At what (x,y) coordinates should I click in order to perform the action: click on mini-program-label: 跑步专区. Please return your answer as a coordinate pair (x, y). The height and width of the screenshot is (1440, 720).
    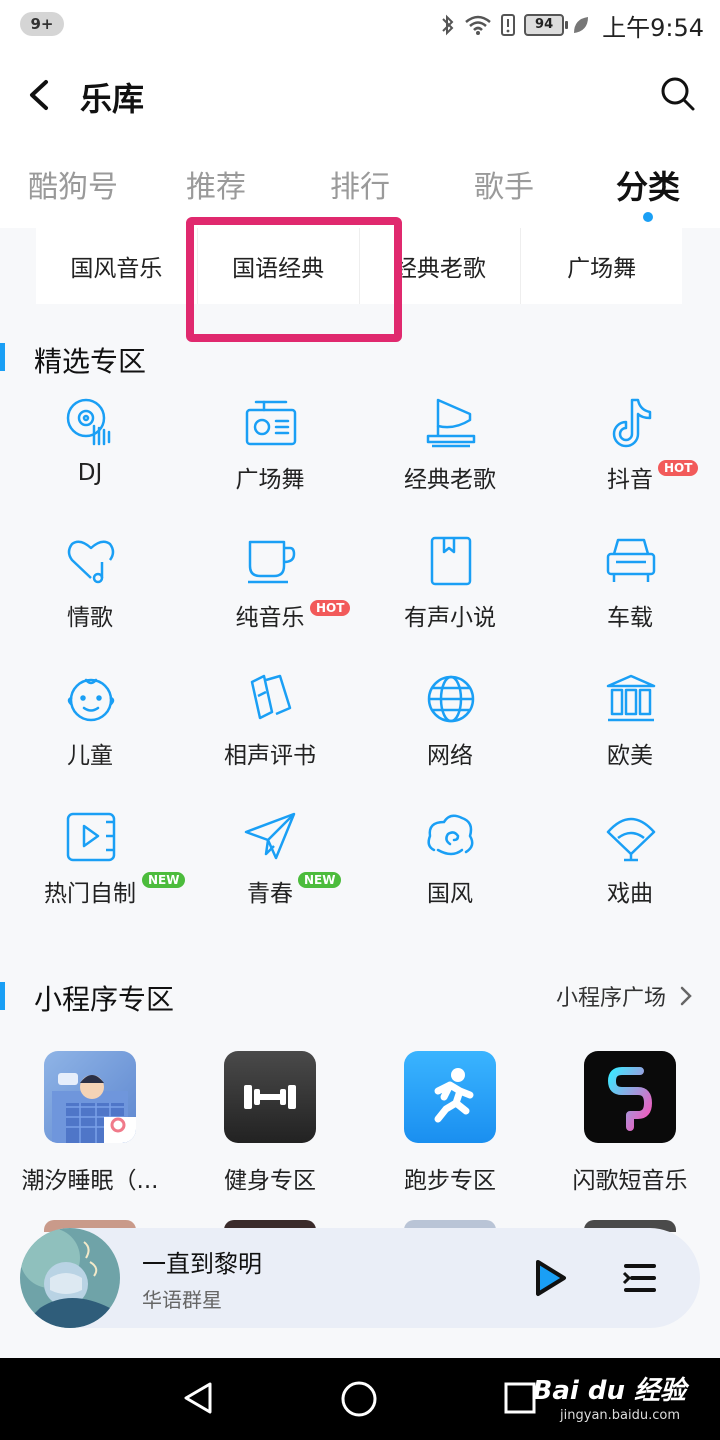
    Looking at the image, I should click on (450, 1181).